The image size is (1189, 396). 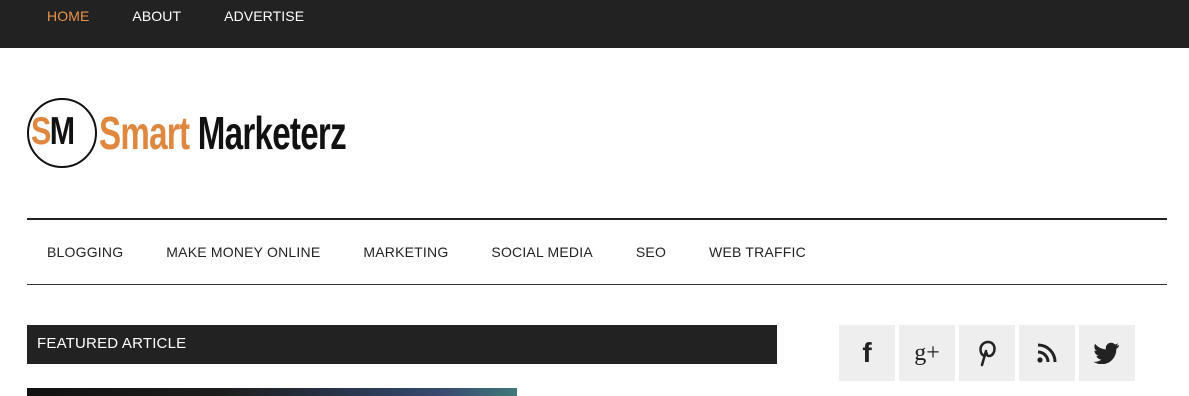 I want to click on social-icons: f g+, so click(x=989, y=353).